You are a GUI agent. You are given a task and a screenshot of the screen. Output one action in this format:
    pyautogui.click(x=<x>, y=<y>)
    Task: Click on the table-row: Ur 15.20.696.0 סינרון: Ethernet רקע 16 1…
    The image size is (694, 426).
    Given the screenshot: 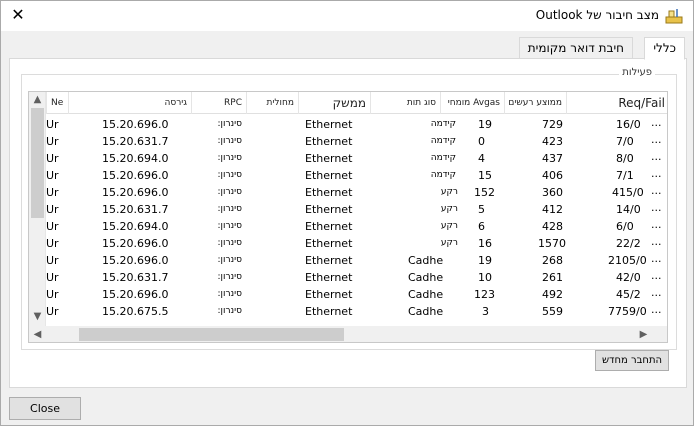 What is the action you would take?
    pyautogui.click(x=356, y=243)
    